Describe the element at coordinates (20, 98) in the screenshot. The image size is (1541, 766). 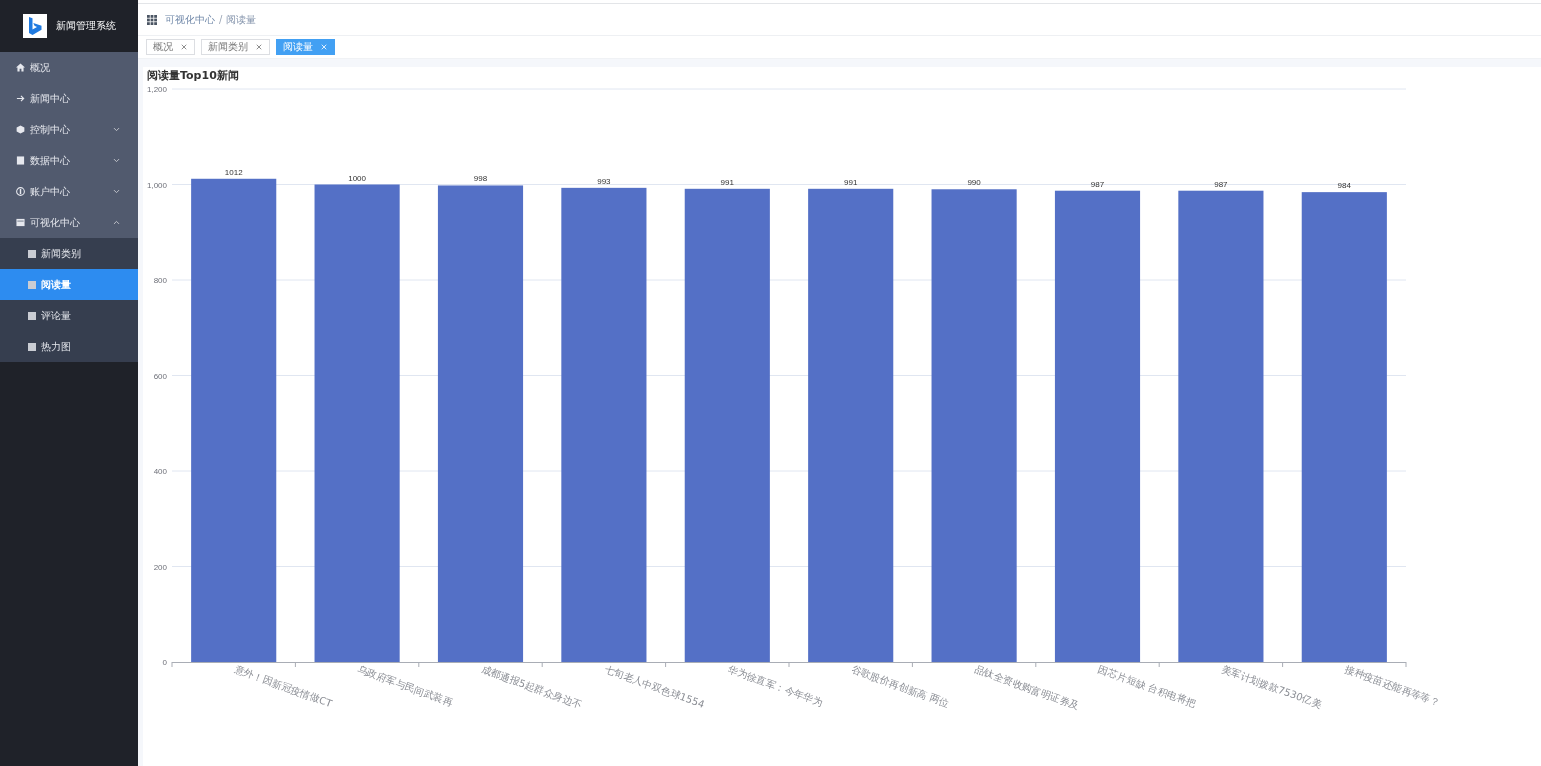
I see `arrow-right-icon` at that location.